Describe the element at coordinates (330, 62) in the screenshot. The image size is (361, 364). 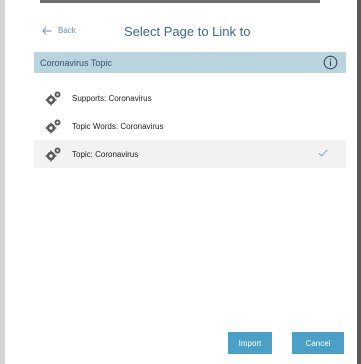
I see `info-icon` at that location.